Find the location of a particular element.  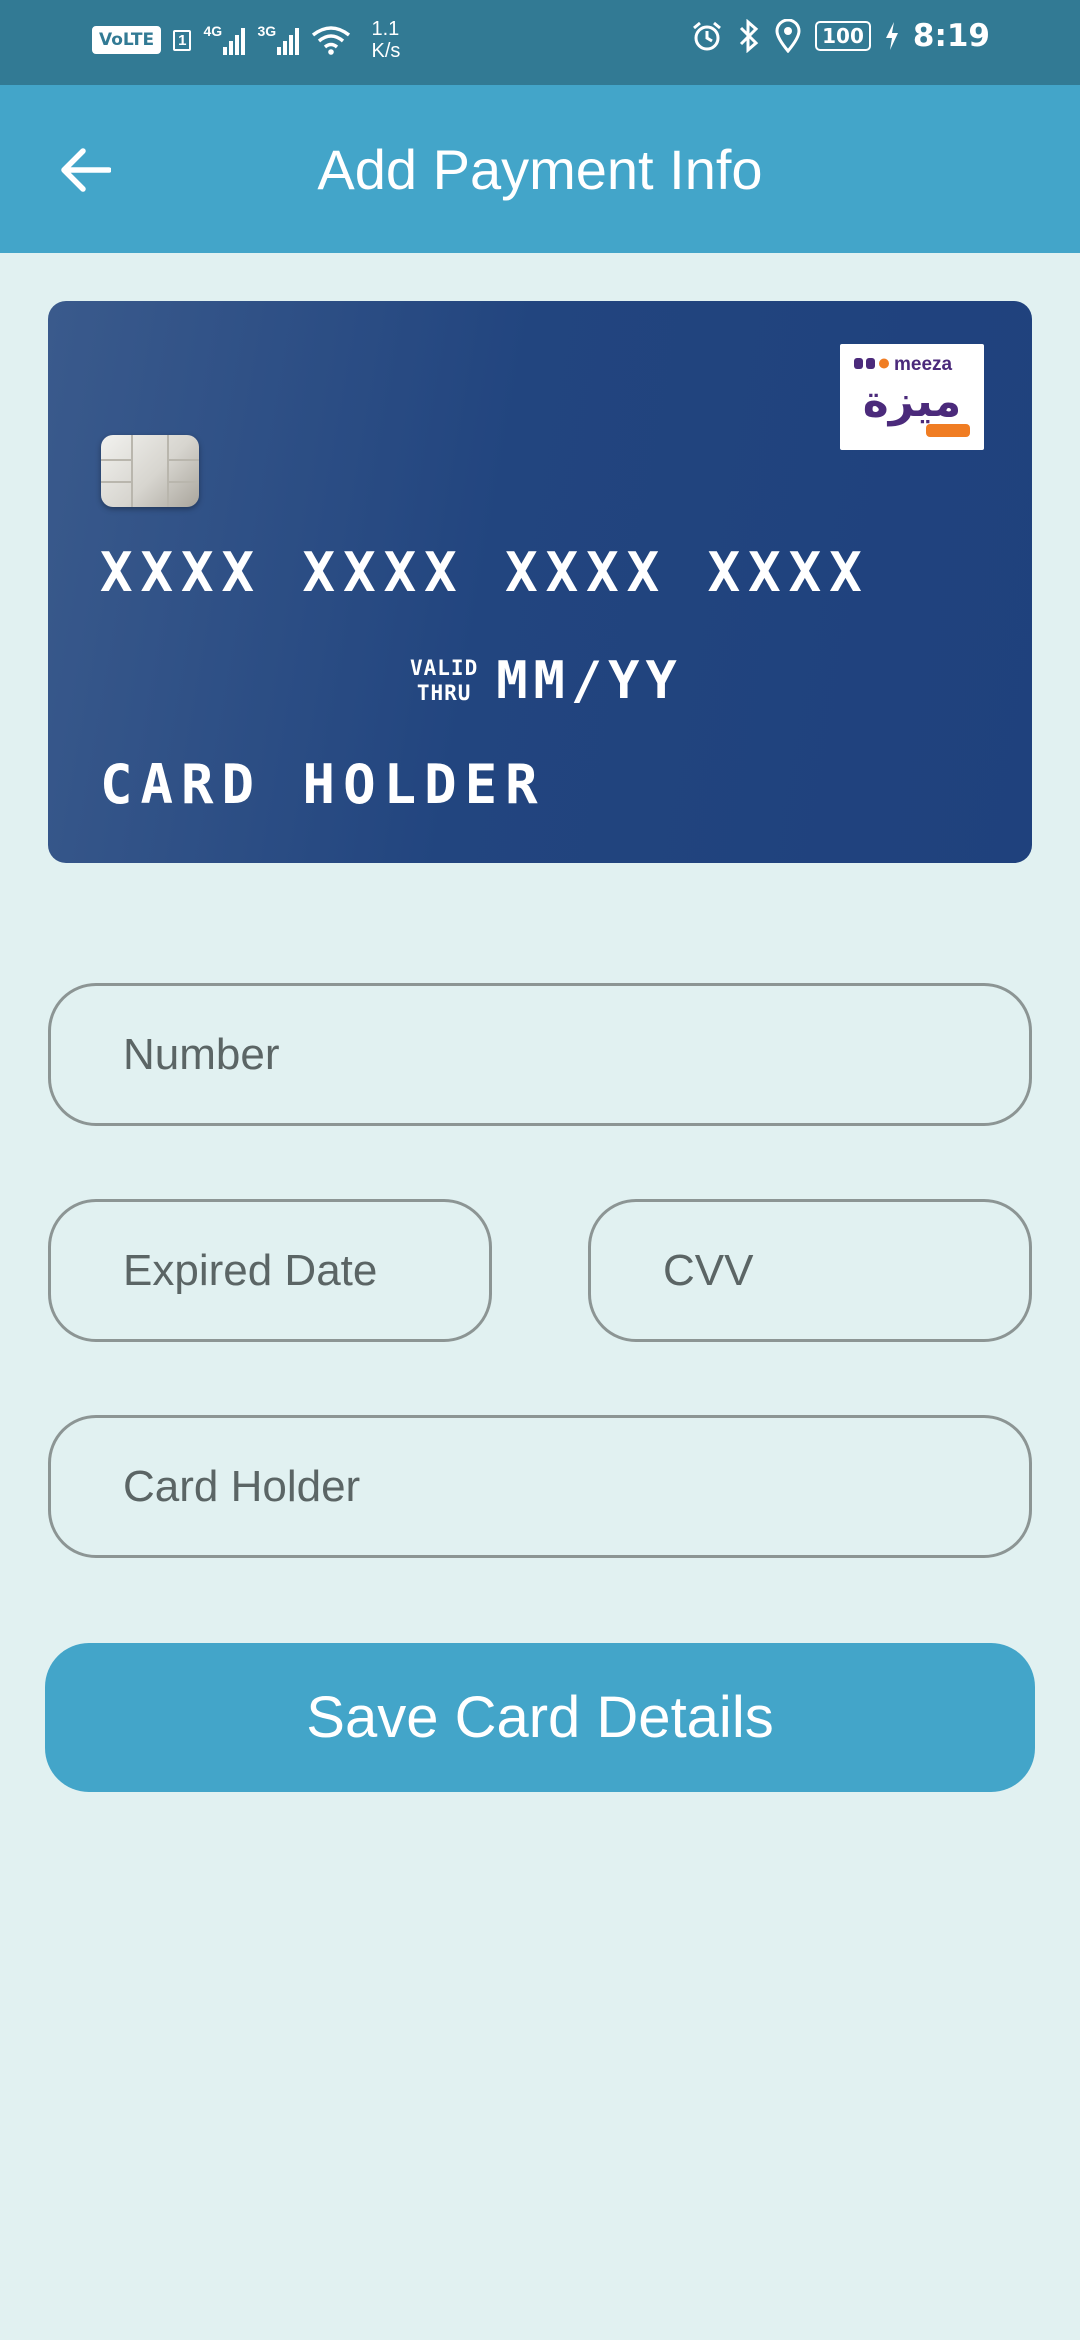

battery-icon: 100 is located at coordinates (843, 36).